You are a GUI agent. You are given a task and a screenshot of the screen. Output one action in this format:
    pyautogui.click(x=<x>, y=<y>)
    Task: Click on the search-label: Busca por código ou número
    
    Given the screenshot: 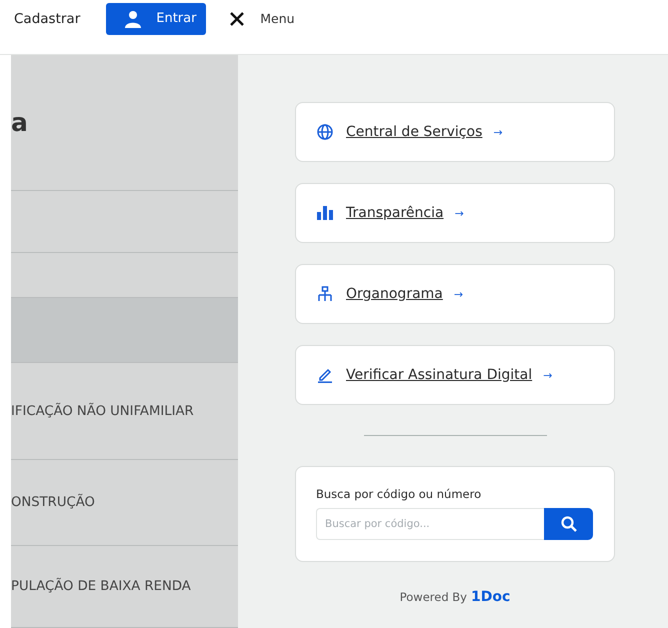 What is the action you would take?
    pyautogui.click(x=399, y=494)
    